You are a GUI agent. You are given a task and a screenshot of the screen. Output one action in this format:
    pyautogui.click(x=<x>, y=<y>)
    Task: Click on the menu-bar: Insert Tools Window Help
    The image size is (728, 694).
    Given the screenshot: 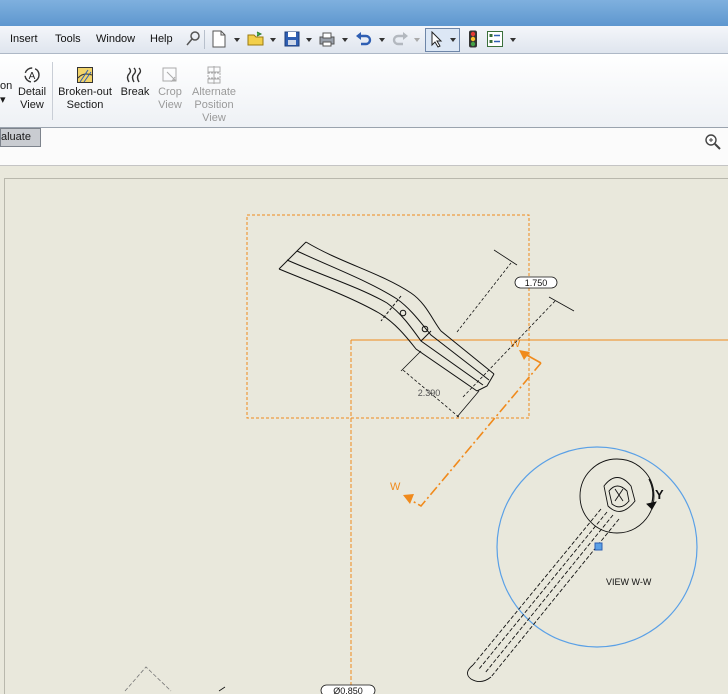 What is the action you would take?
    pyautogui.click(x=364, y=40)
    